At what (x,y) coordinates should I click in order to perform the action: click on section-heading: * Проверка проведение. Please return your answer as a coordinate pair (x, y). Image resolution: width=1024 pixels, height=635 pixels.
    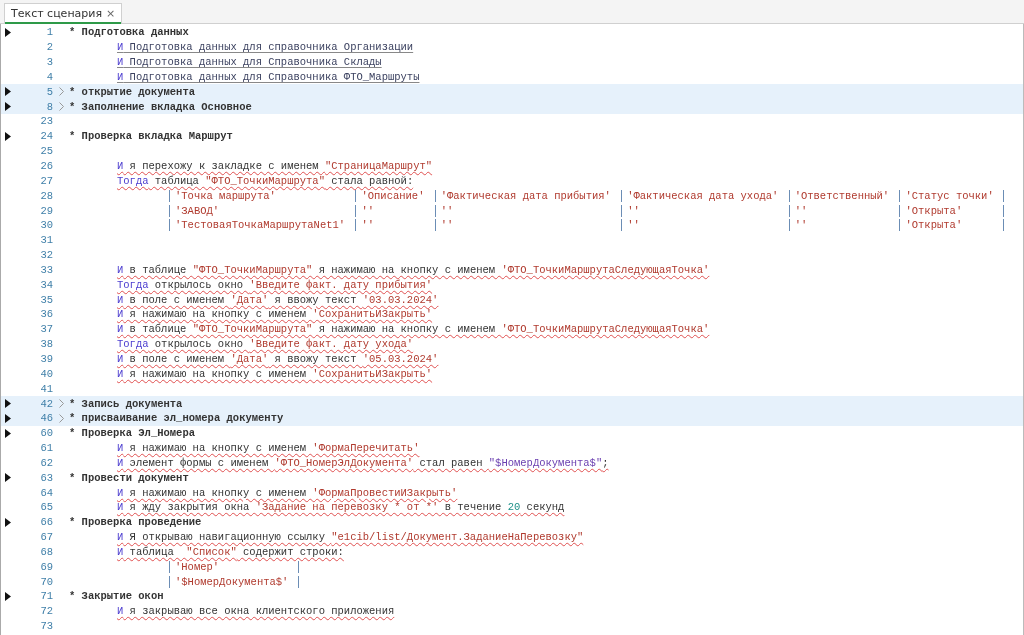
    Looking at the image, I should click on (135, 522).